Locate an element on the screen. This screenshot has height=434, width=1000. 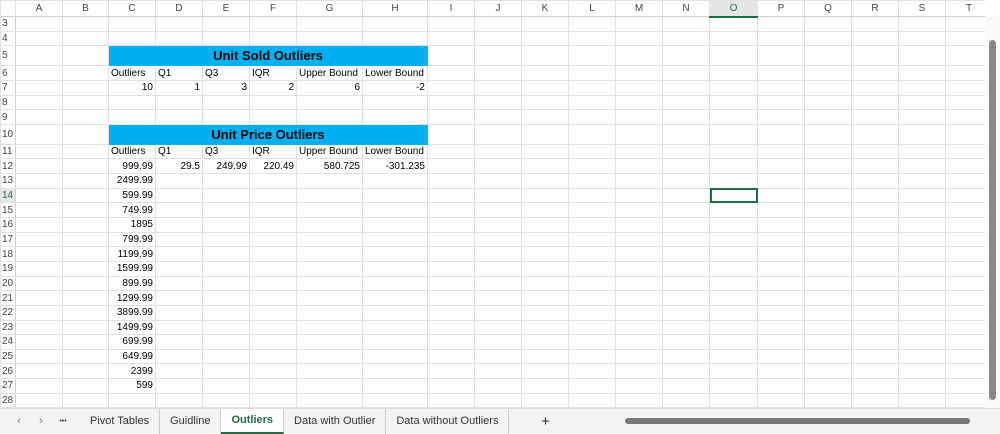
column-header-T: T is located at coordinates (965, 8).